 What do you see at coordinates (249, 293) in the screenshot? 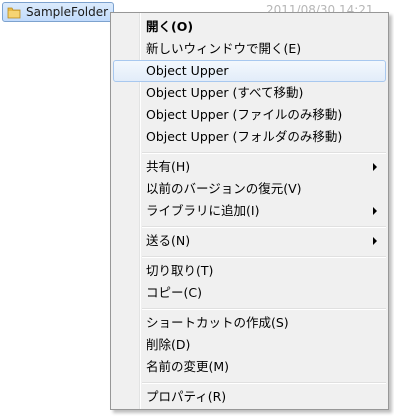
I see `menu-item-copy: コピー(C)` at bounding box center [249, 293].